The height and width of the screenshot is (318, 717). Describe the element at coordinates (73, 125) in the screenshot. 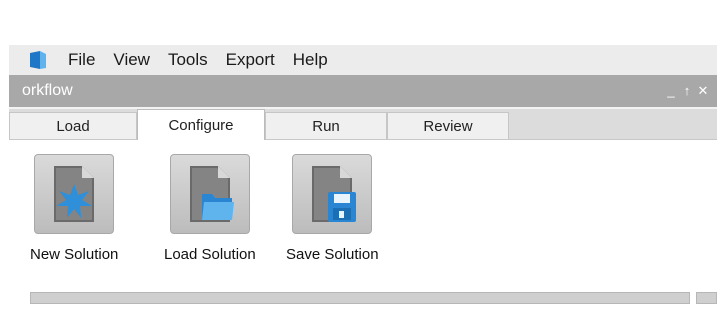

I see `tab-load: Load` at that location.